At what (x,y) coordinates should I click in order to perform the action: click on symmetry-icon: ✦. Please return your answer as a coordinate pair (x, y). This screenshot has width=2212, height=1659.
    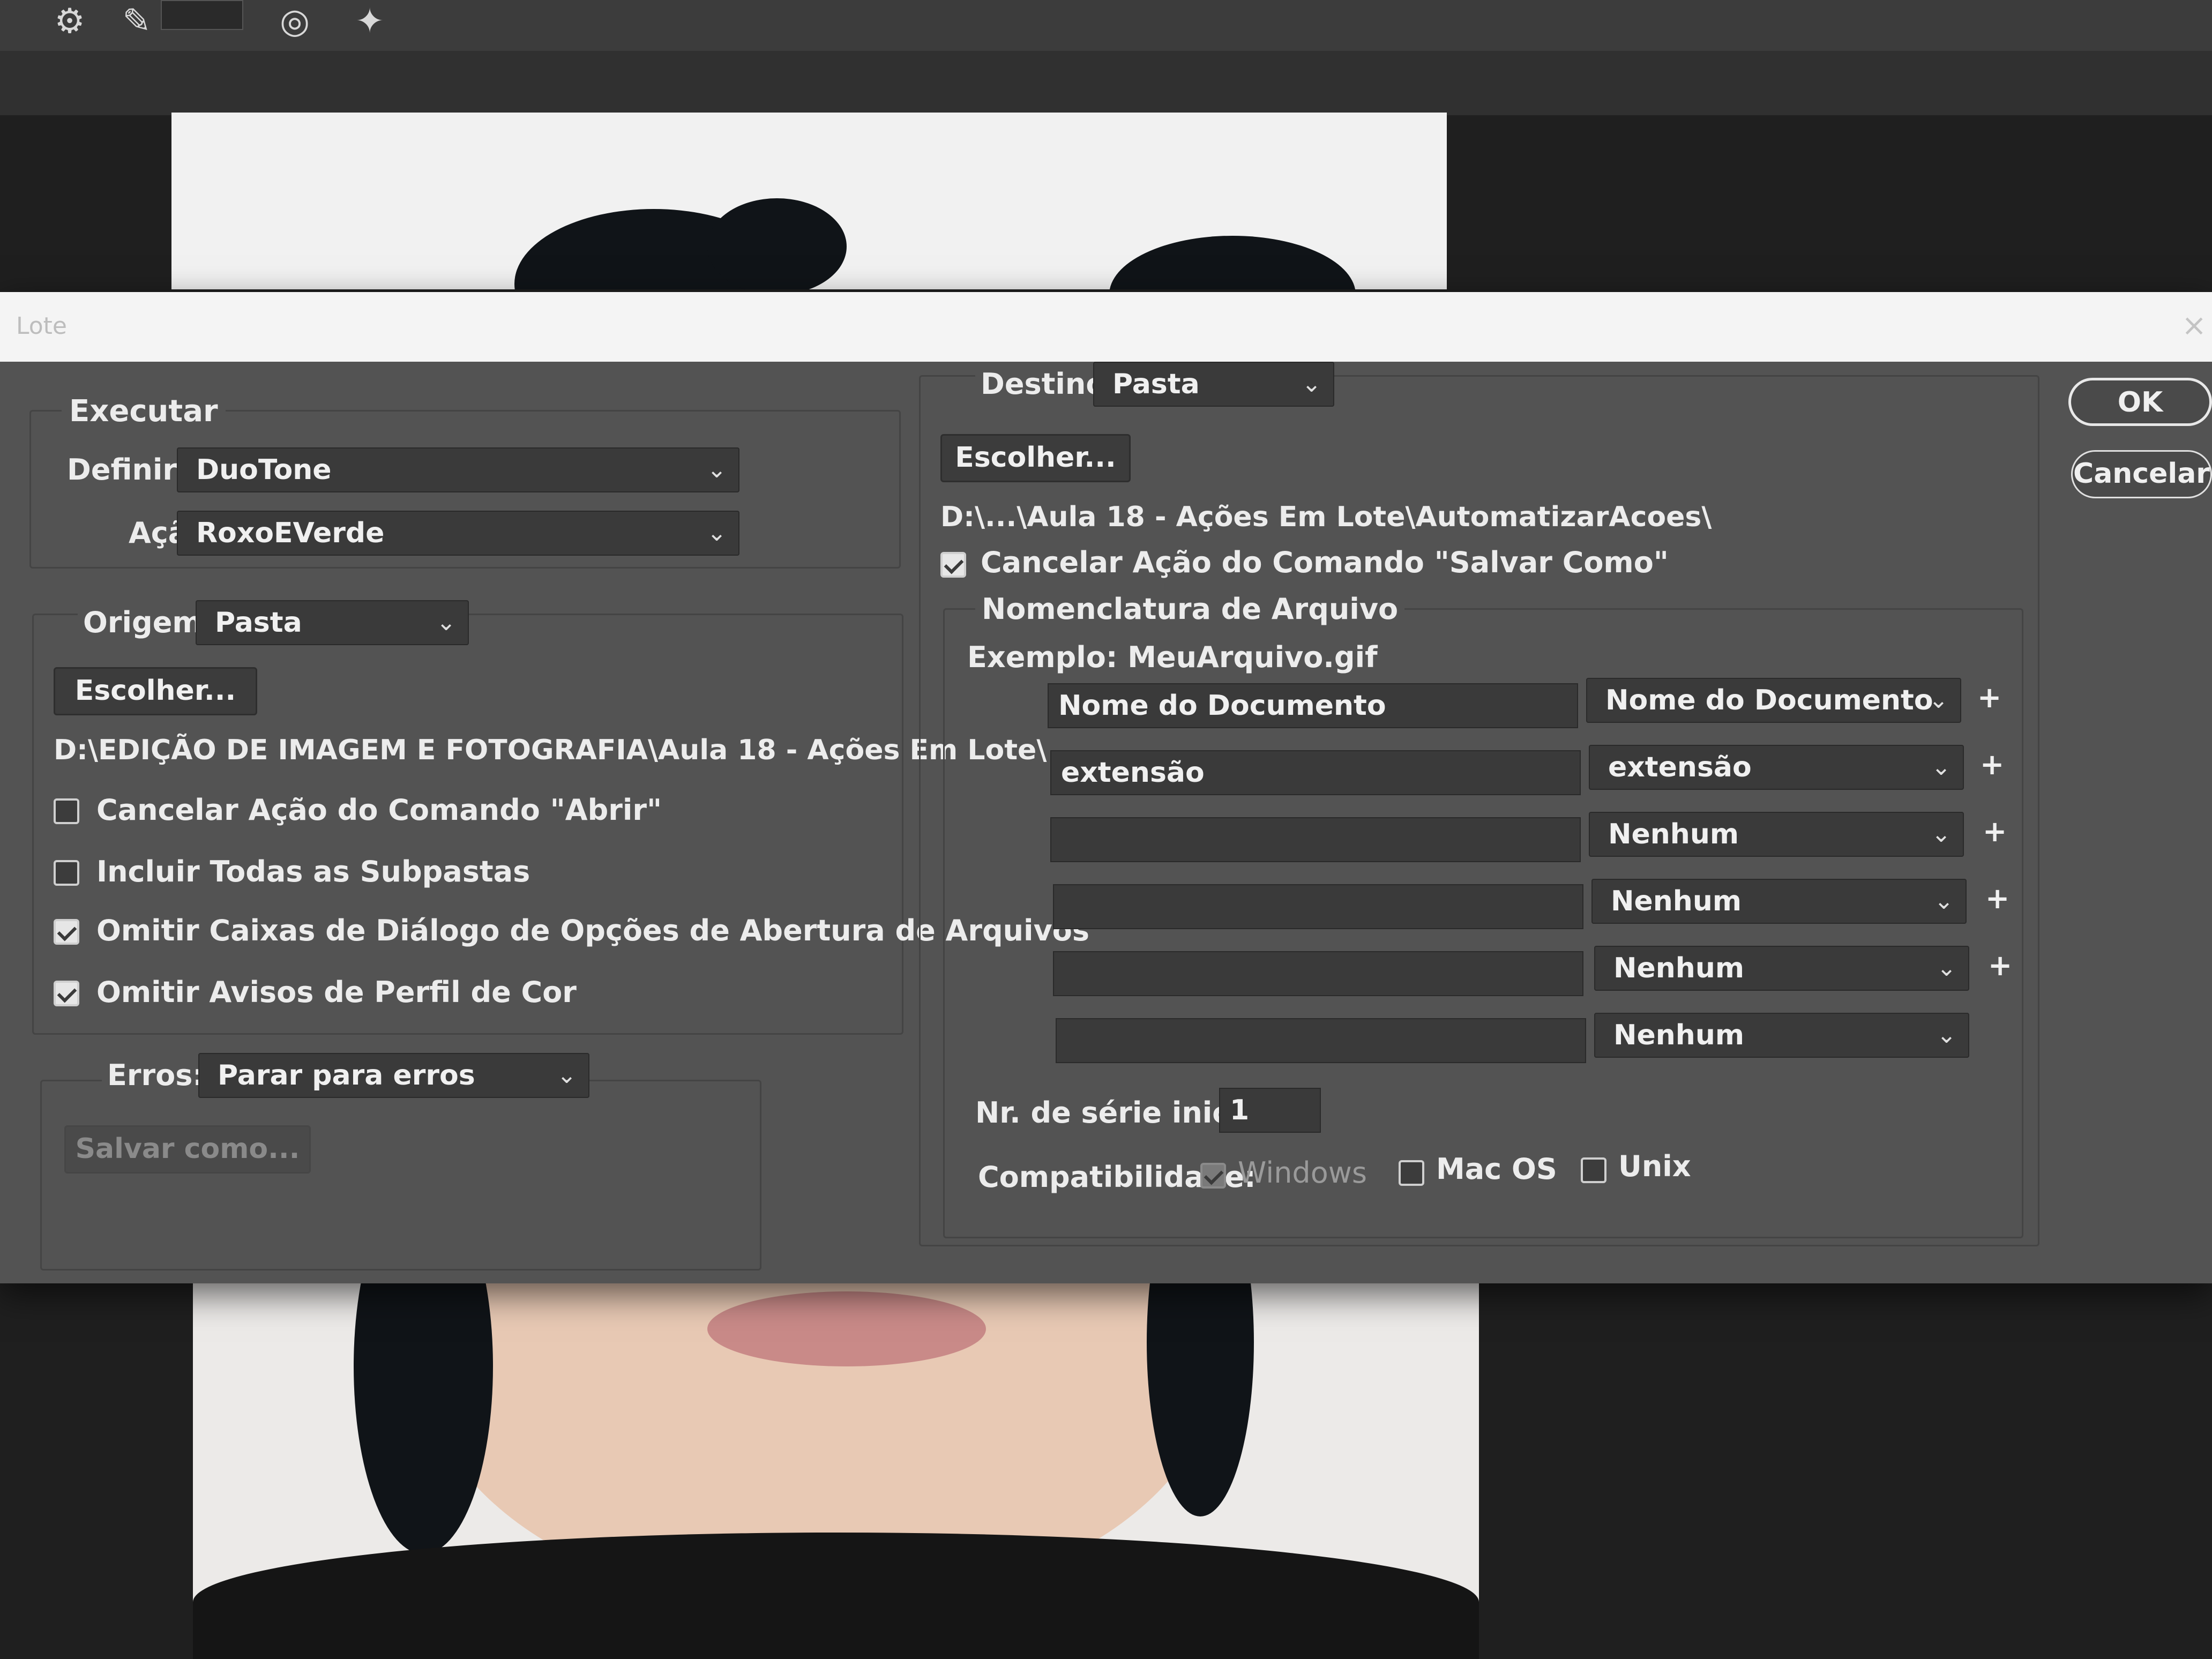
    Looking at the image, I should click on (369, 21).